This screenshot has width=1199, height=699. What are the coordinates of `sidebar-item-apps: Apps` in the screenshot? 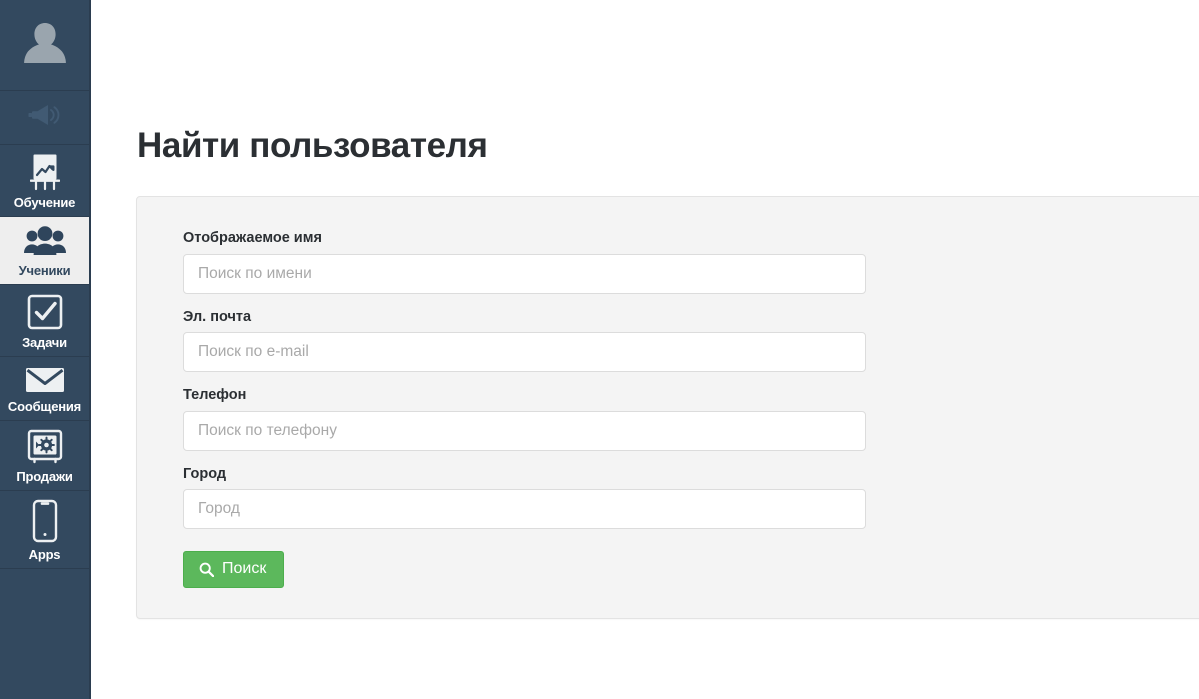 It's located at (44, 530).